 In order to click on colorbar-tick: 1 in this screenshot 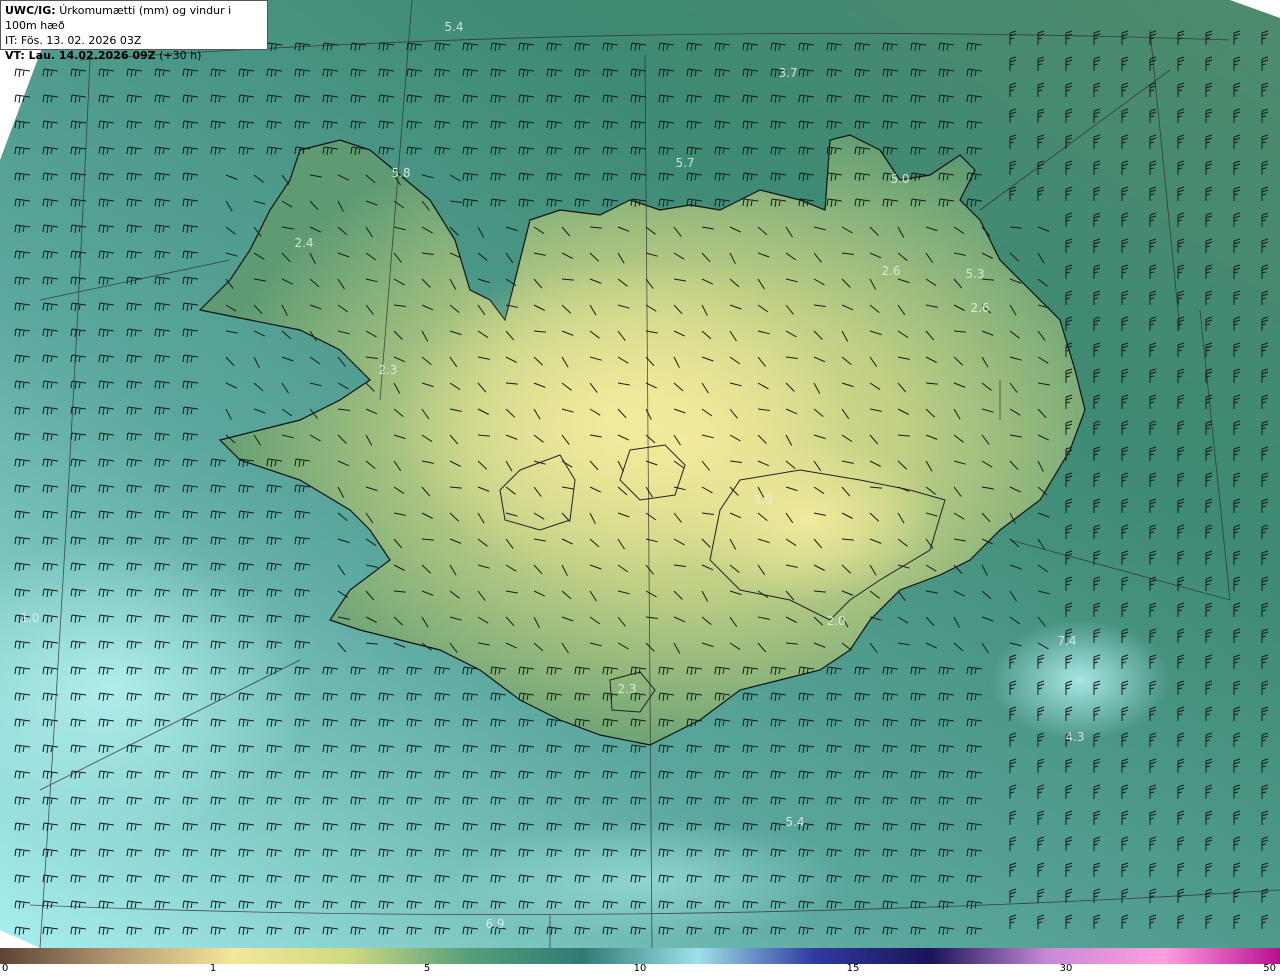, I will do `click(213, 968)`.